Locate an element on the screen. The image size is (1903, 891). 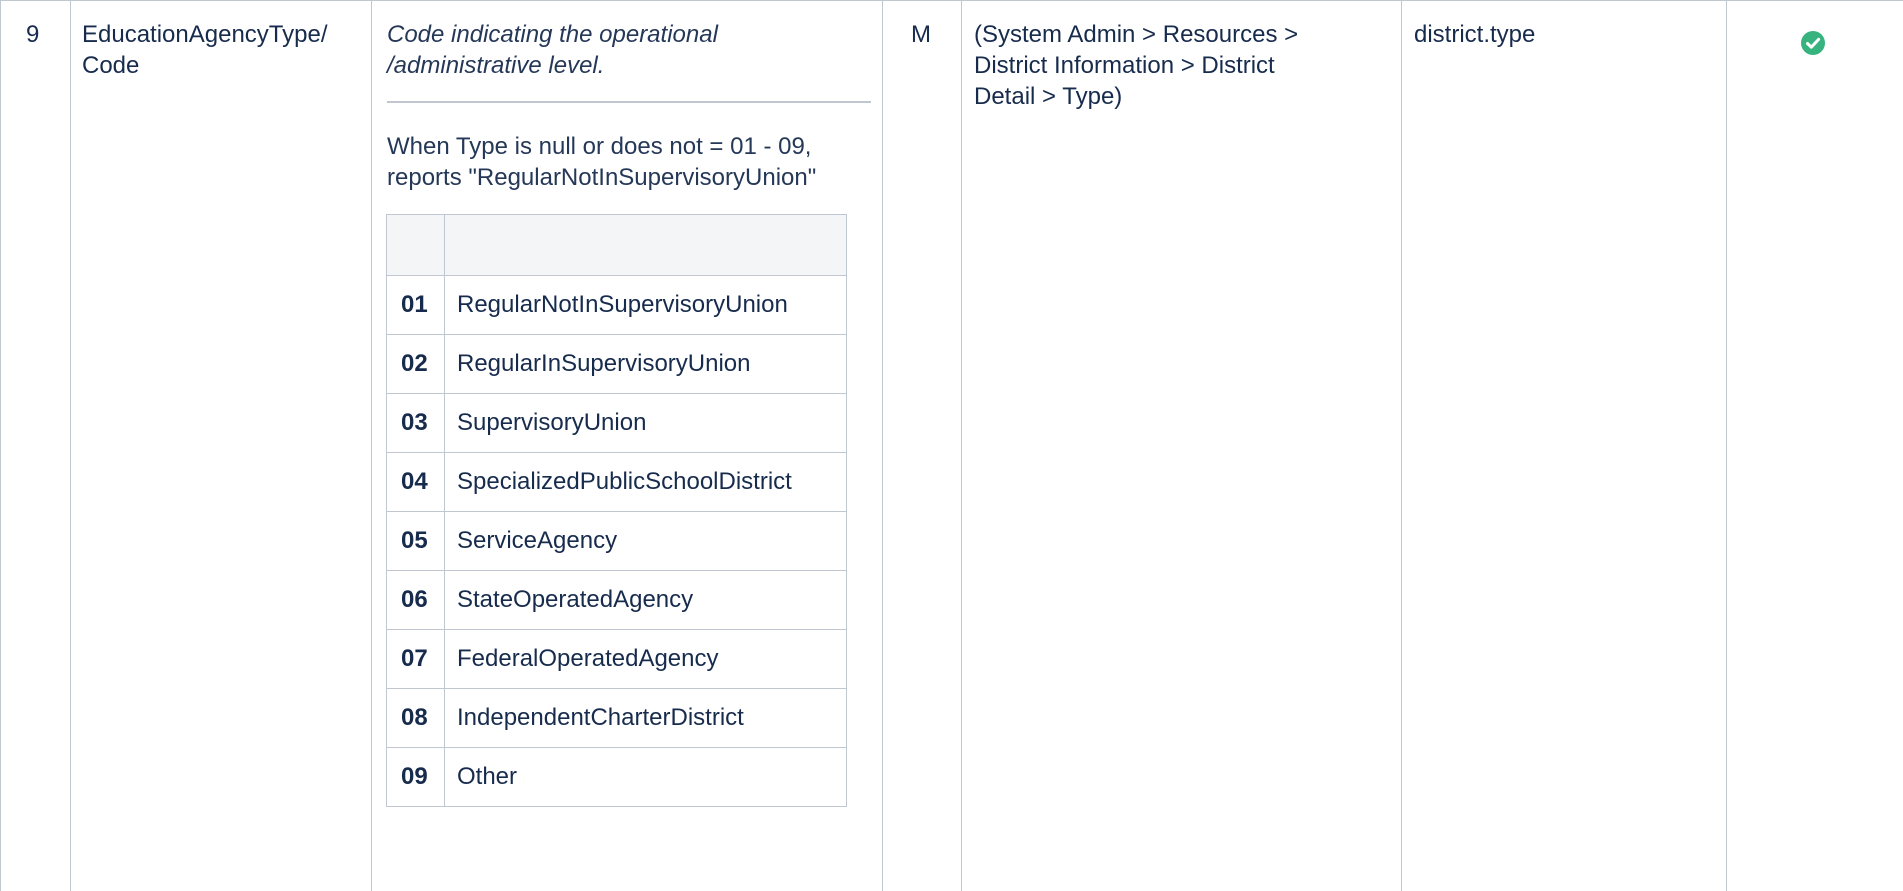
code-label: SpecializedPublicSchoolDistrict is located at coordinates (645, 482).